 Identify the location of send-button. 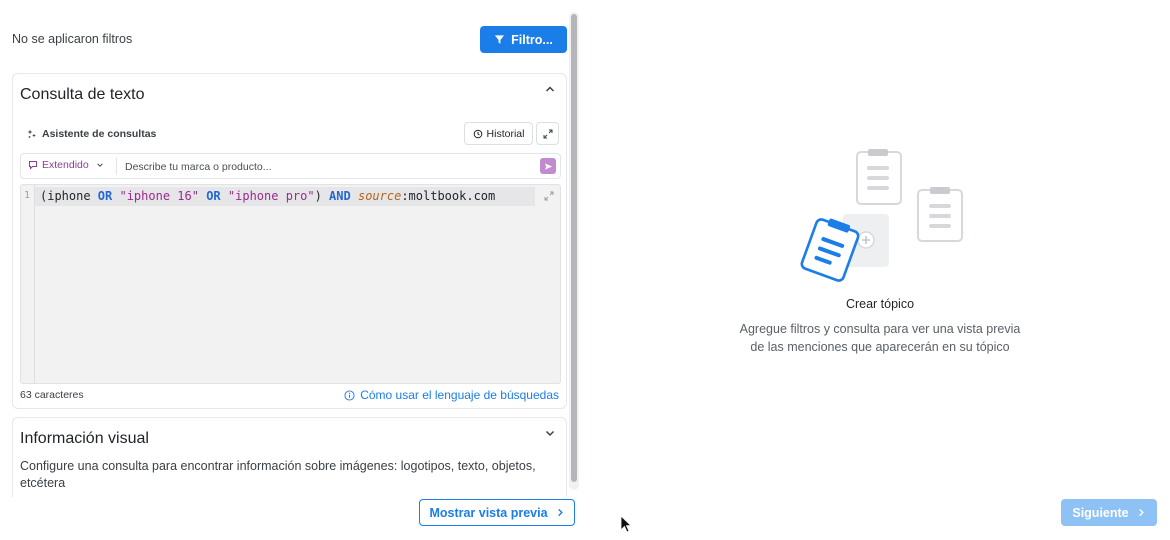
(548, 166).